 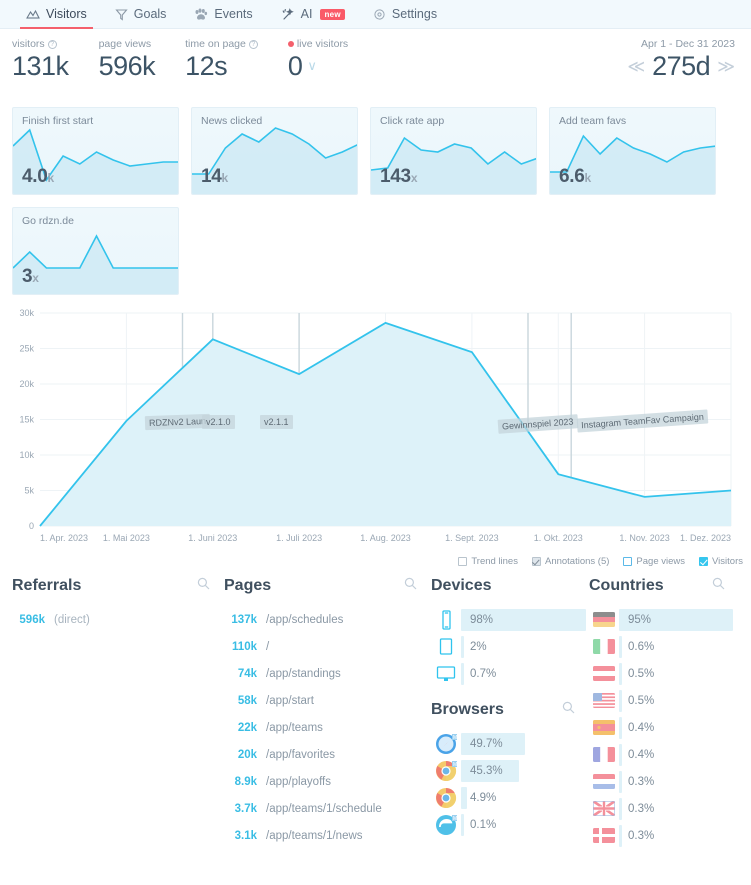 I want to click on bar-row: M 49.7%, so click(x=510, y=743).